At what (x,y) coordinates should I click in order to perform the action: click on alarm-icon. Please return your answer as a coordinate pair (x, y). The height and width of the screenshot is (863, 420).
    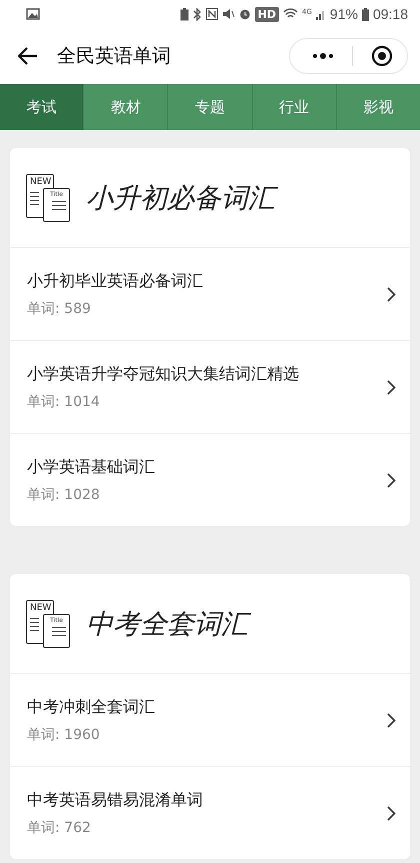
    Looking at the image, I should click on (244, 14).